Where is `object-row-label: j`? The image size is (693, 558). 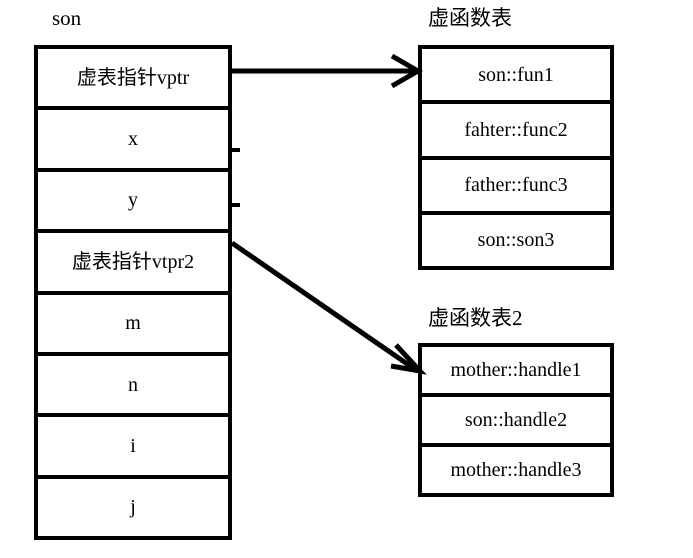
object-row-label: j is located at coordinates (133, 507).